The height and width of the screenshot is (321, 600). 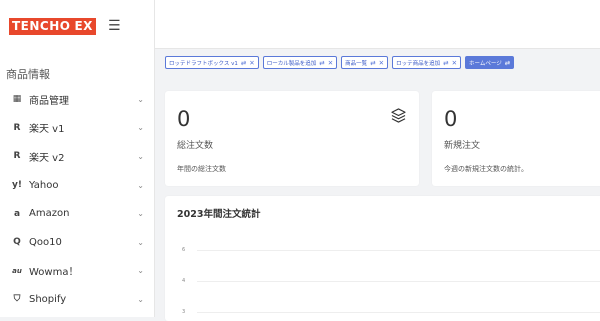 What do you see at coordinates (77, 299) in the screenshot?
I see `sidebar-item-shopify: ⛉ Shopify ⌄` at bounding box center [77, 299].